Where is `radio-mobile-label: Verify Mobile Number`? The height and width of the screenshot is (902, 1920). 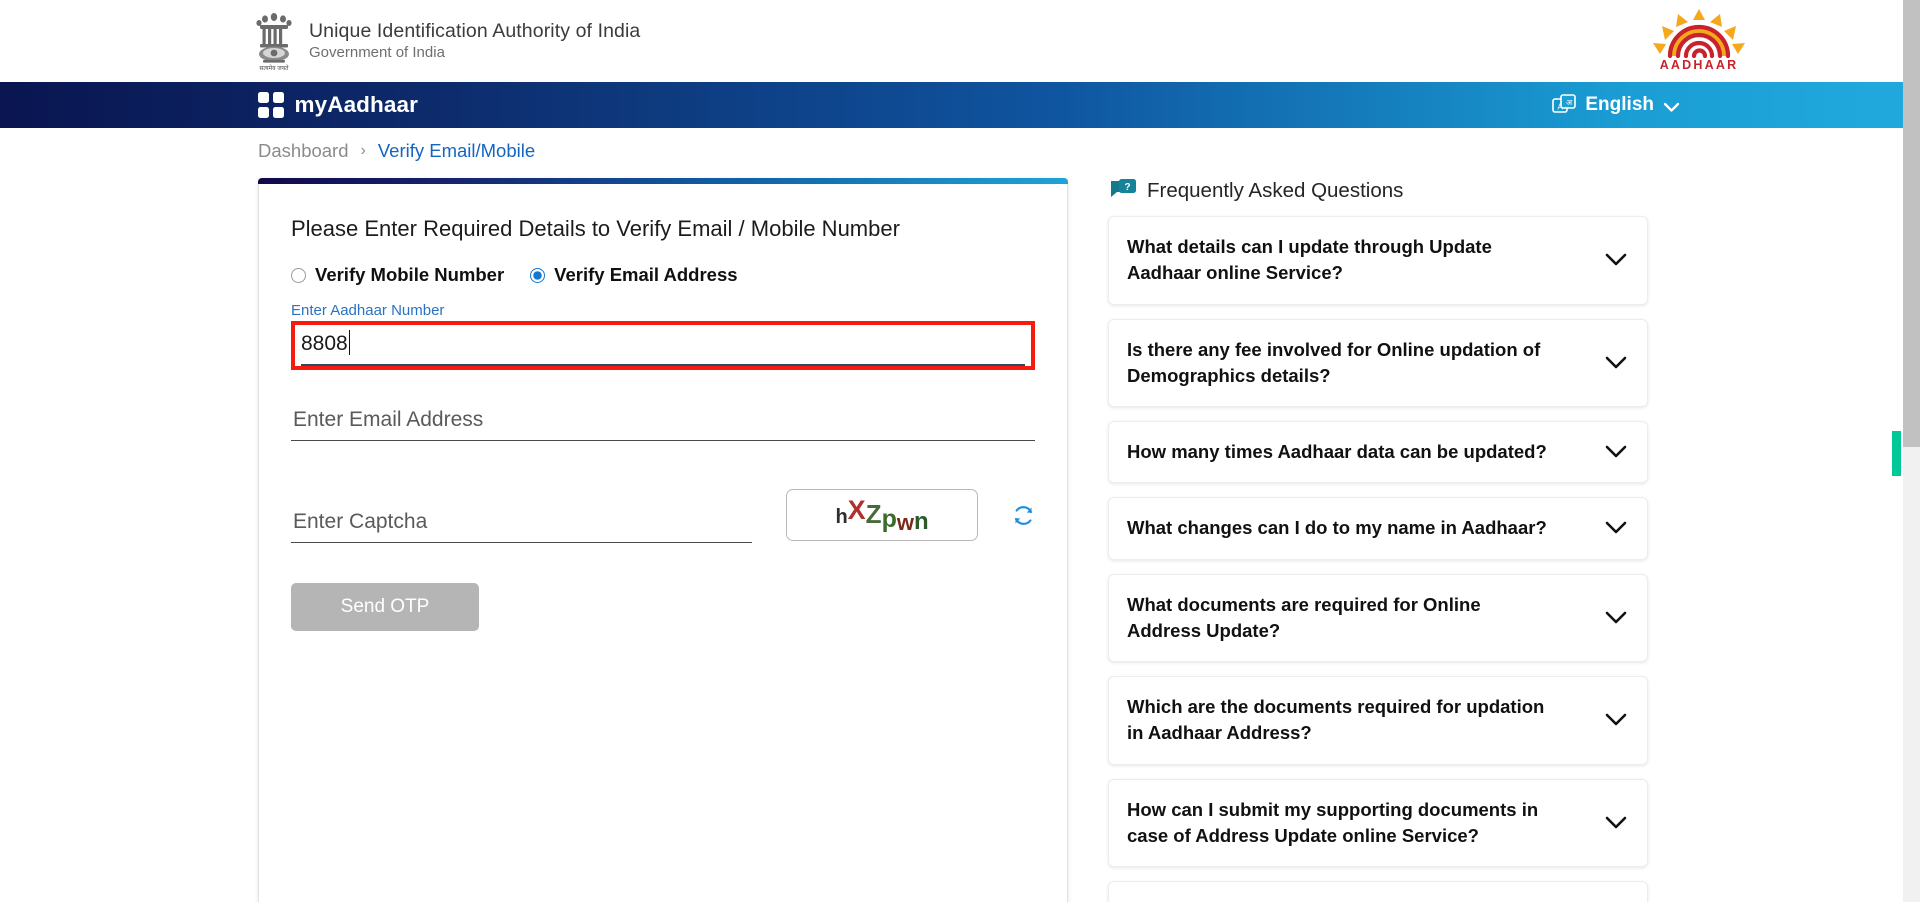
radio-mobile-label: Verify Mobile Number is located at coordinates (410, 274).